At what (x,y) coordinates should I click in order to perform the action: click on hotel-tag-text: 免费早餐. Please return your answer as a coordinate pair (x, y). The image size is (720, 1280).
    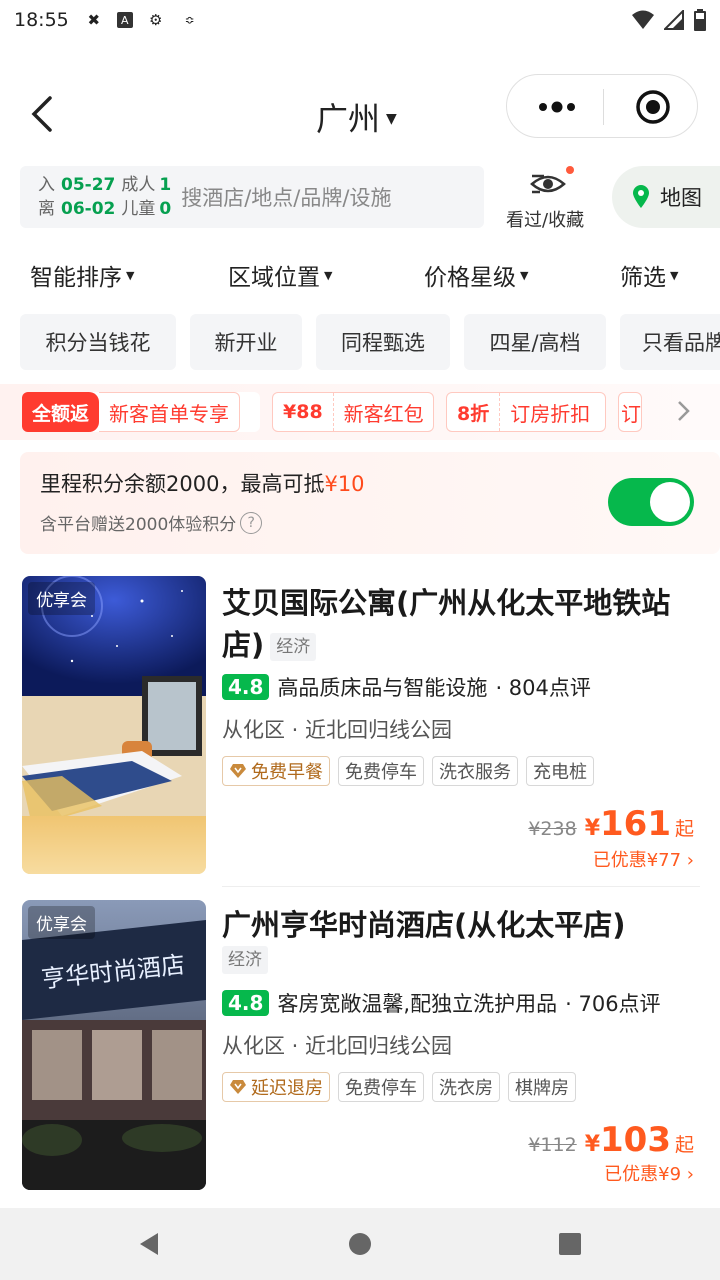
    Looking at the image, I should click on (287, 772).